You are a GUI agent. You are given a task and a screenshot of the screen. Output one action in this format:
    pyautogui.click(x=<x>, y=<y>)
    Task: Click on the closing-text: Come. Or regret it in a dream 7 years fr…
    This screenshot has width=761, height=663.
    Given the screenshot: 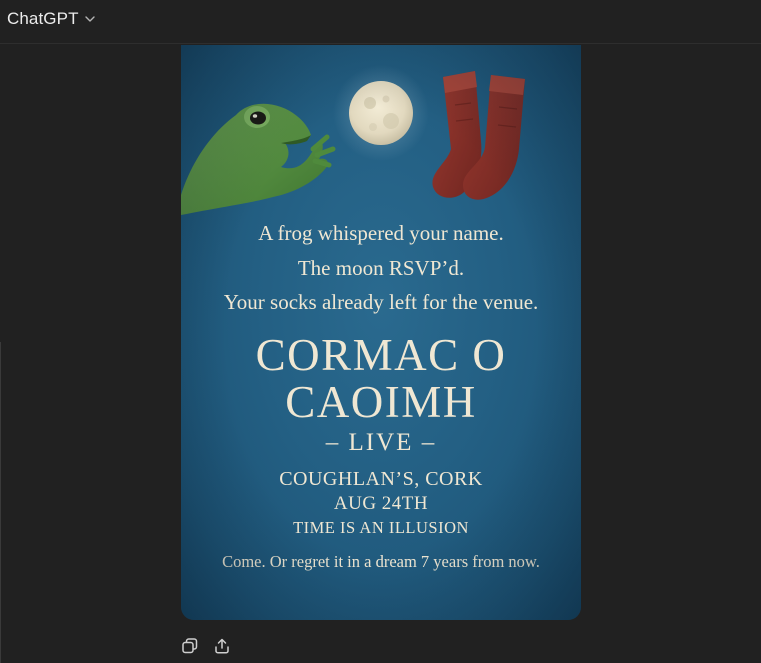 What is the action you would take?
    pyautogui.click(x=381, y=561)
    